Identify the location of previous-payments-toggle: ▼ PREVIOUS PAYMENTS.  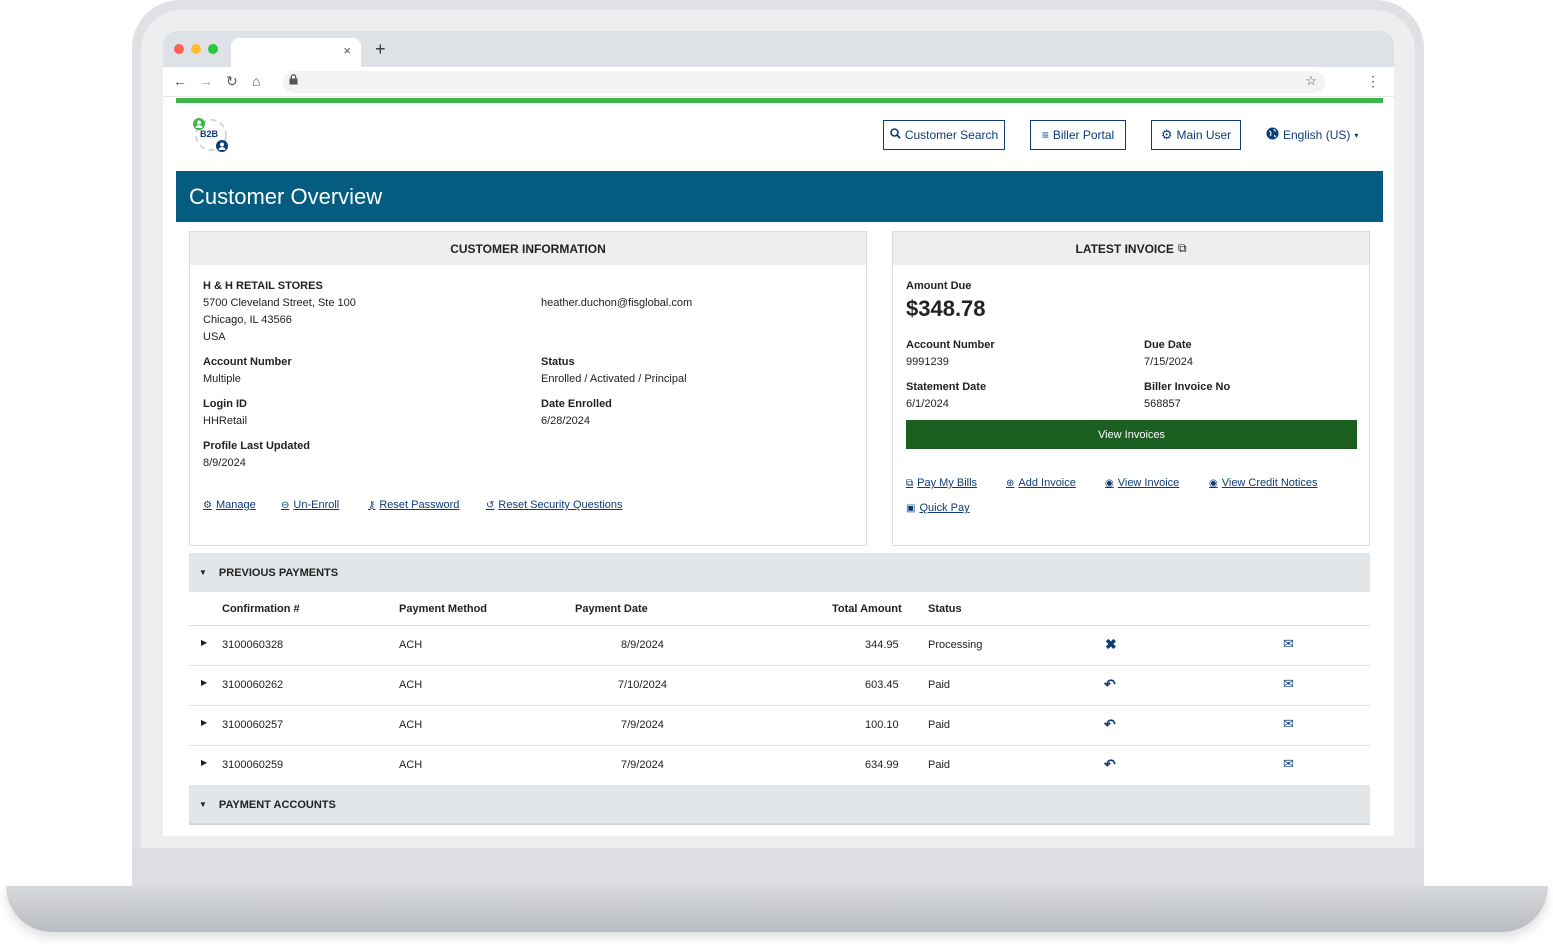
(779, 572).